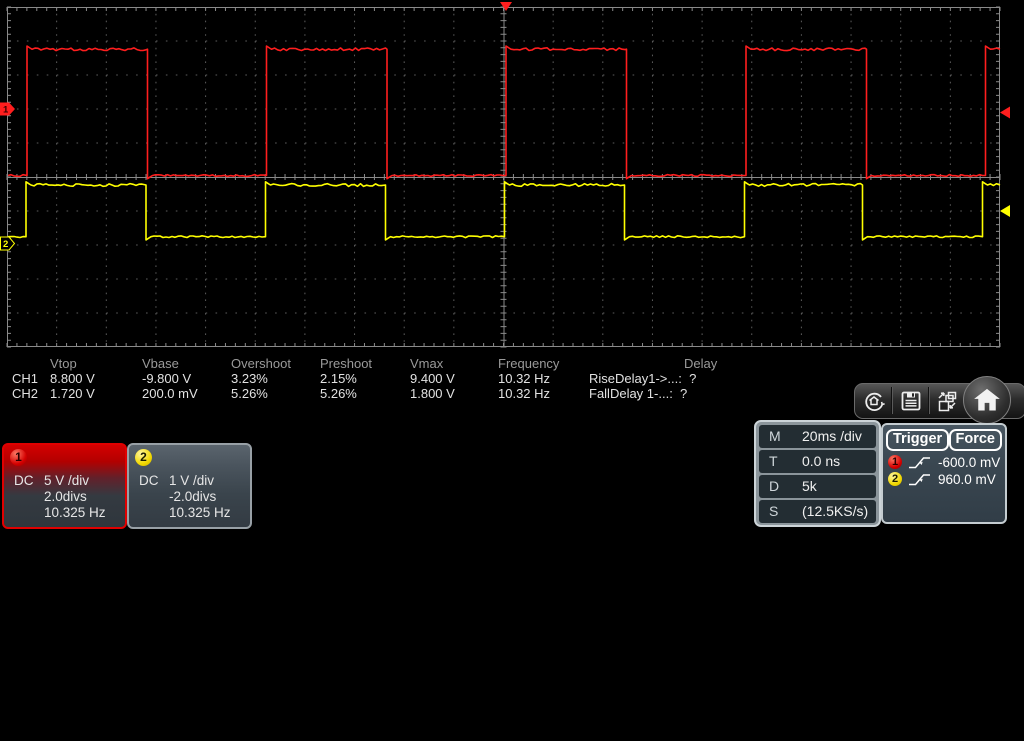 The width and height of the screenshot is (1024, 741). What do you see at coordinates (6, 110) in the screenshot?
I see `ch1-position-marker-label: 1` at bounding box center [6, 110].